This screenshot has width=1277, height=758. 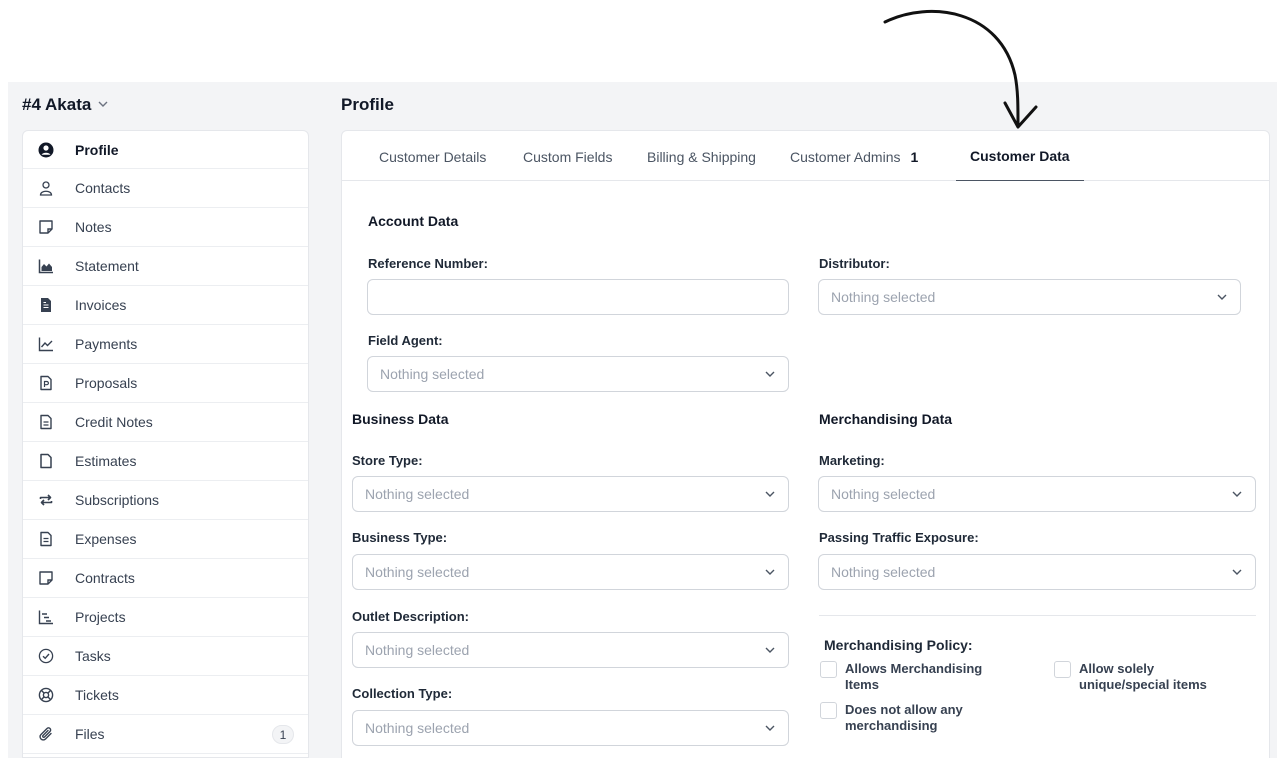 I want to click on paperclip-icon, so click(x=46, y=734).